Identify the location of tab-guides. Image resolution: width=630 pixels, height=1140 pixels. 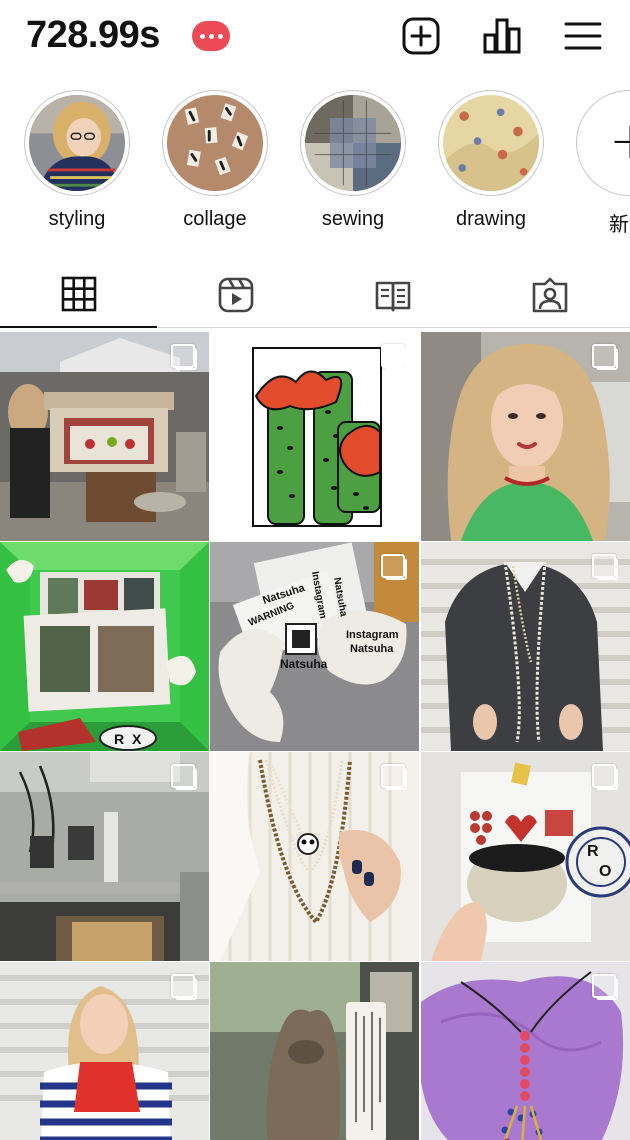
(392, 295).